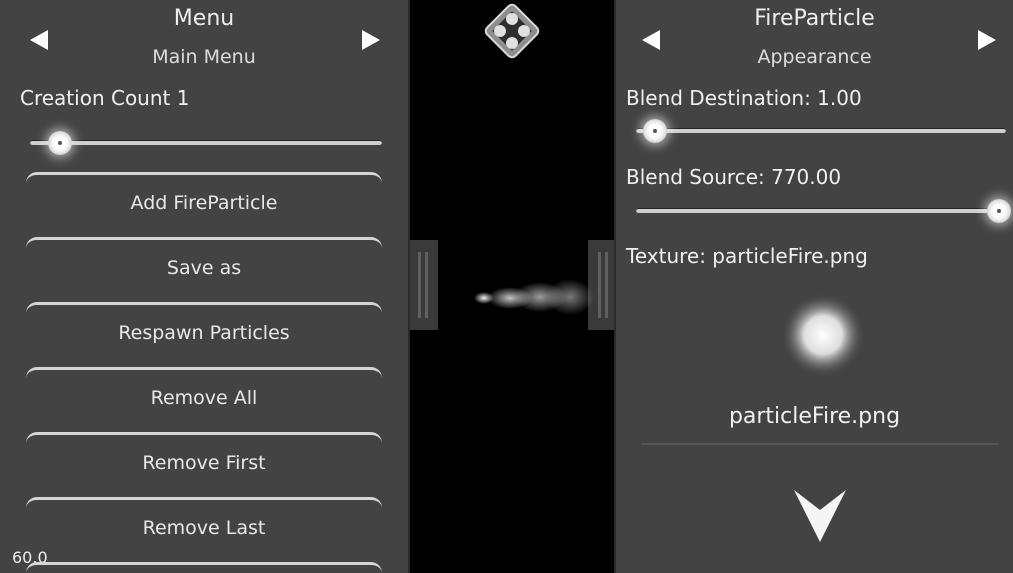  I want to click on menu-subtitle: Main Menu, so click(204, 57).